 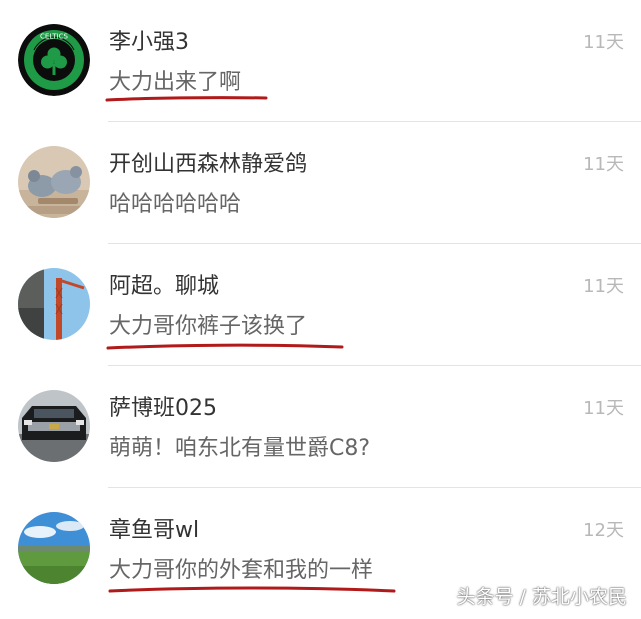 I want to click on contact-name: 李小强3, so click(x=149, y=42).